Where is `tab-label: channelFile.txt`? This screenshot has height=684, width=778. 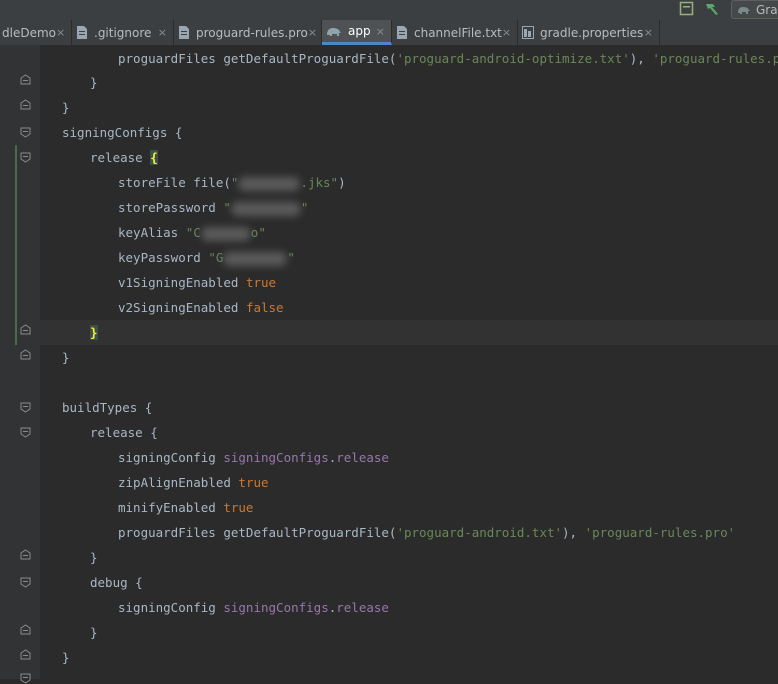 tab-label: channelFile.txt is located at coordinates (458, 32).